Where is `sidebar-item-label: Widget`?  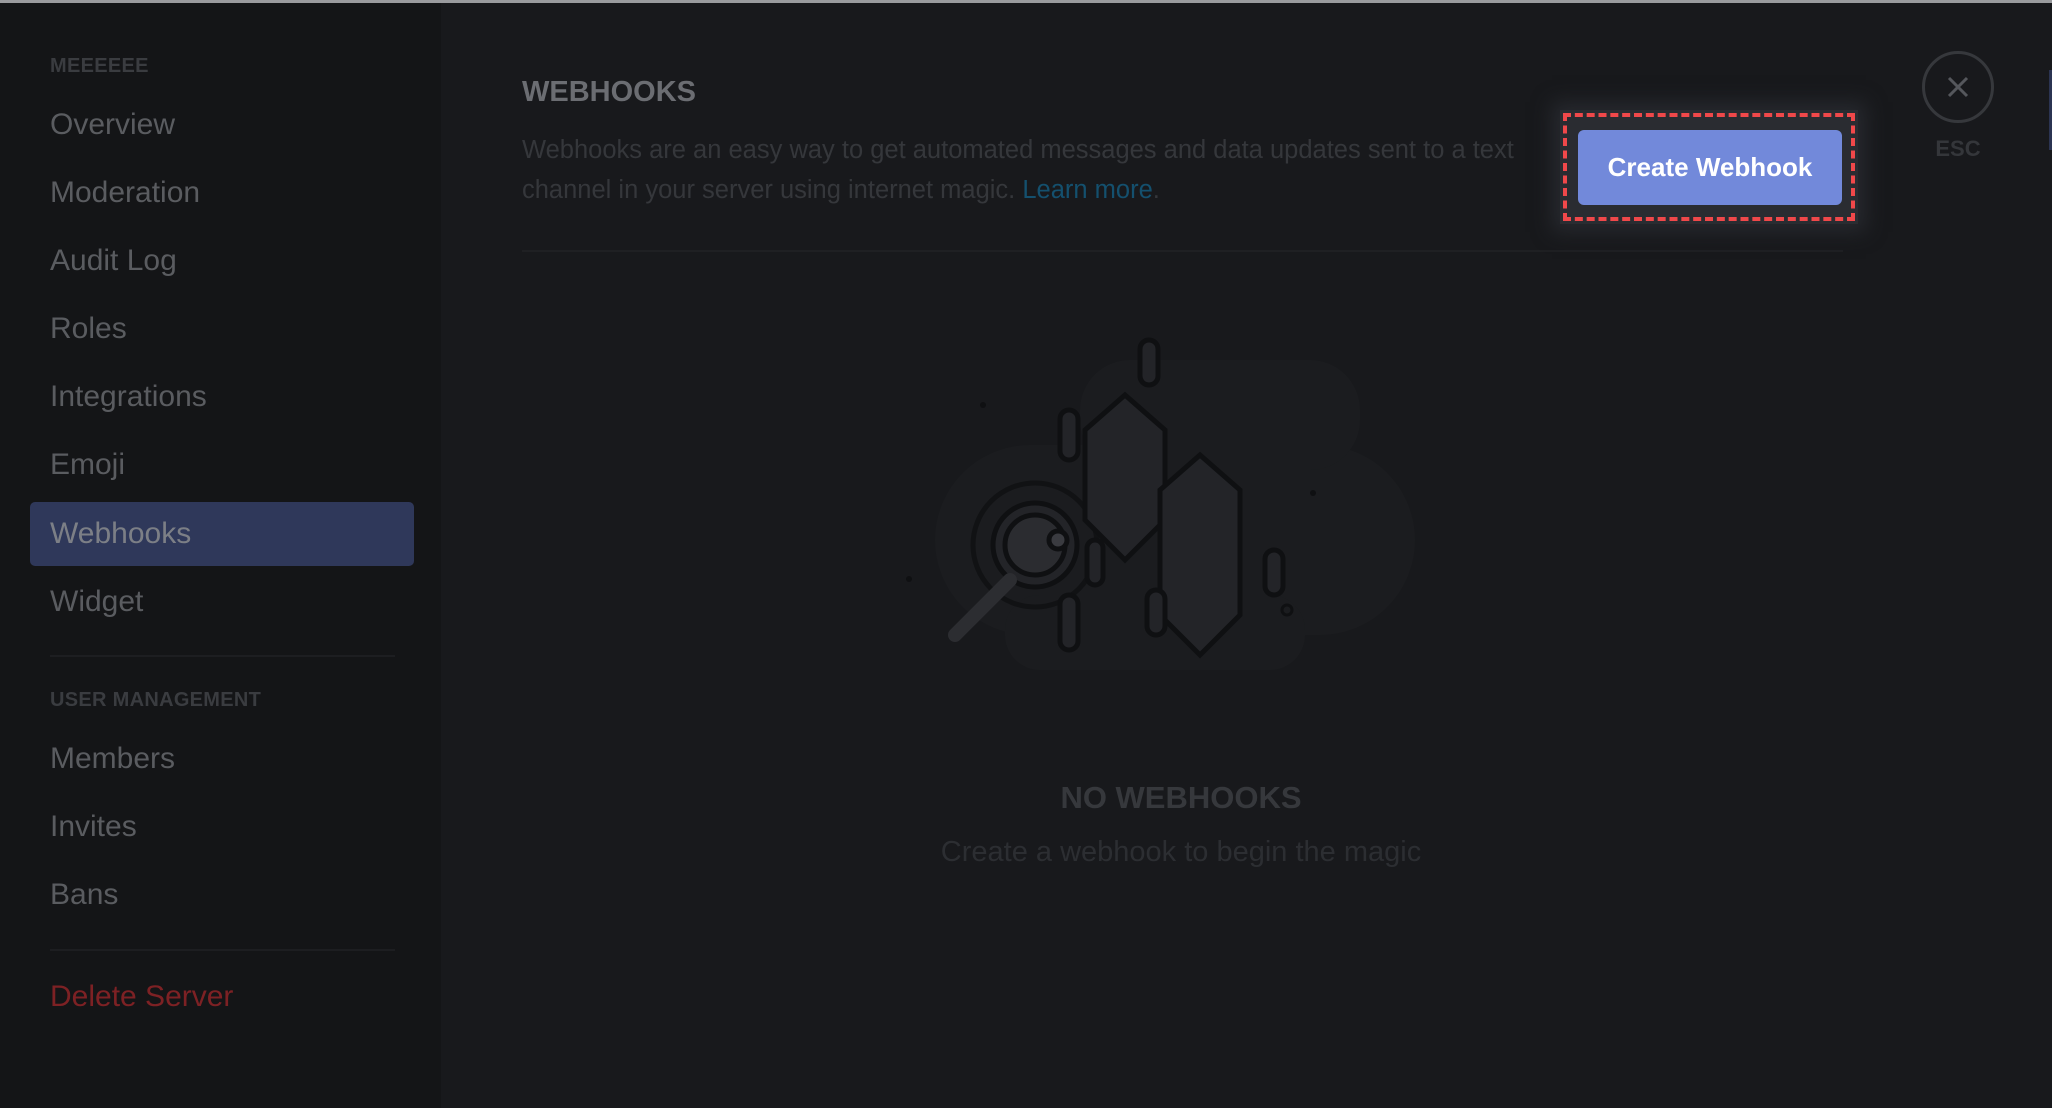
sidebar-item-label: Widget is located at coordinates (97, 601).